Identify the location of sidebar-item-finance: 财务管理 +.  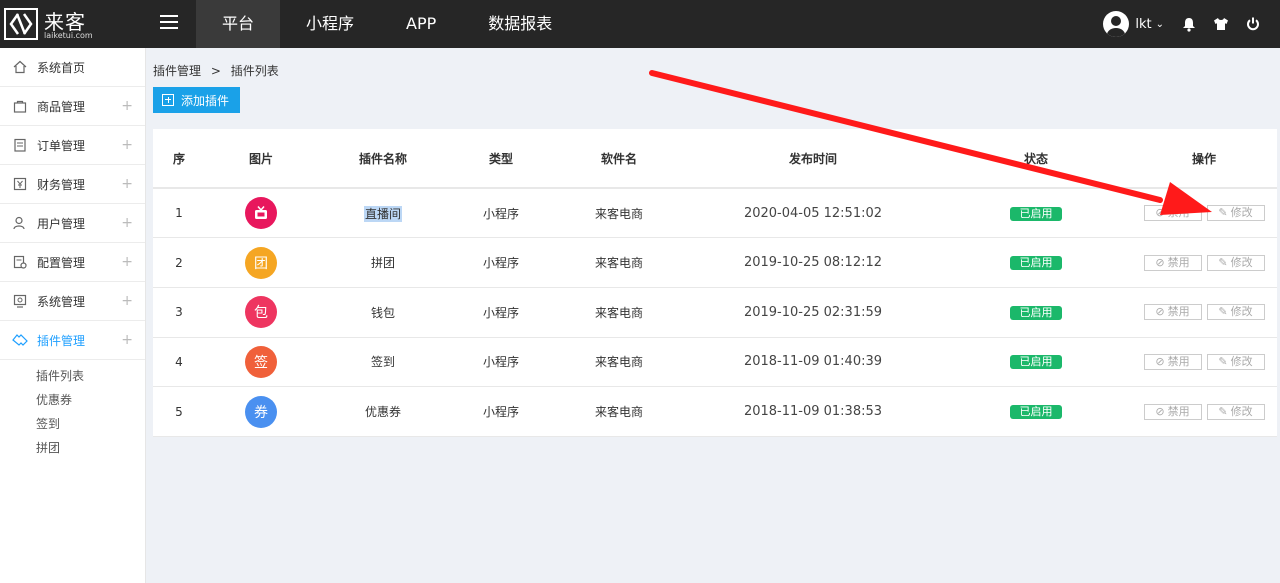
(72, 184).